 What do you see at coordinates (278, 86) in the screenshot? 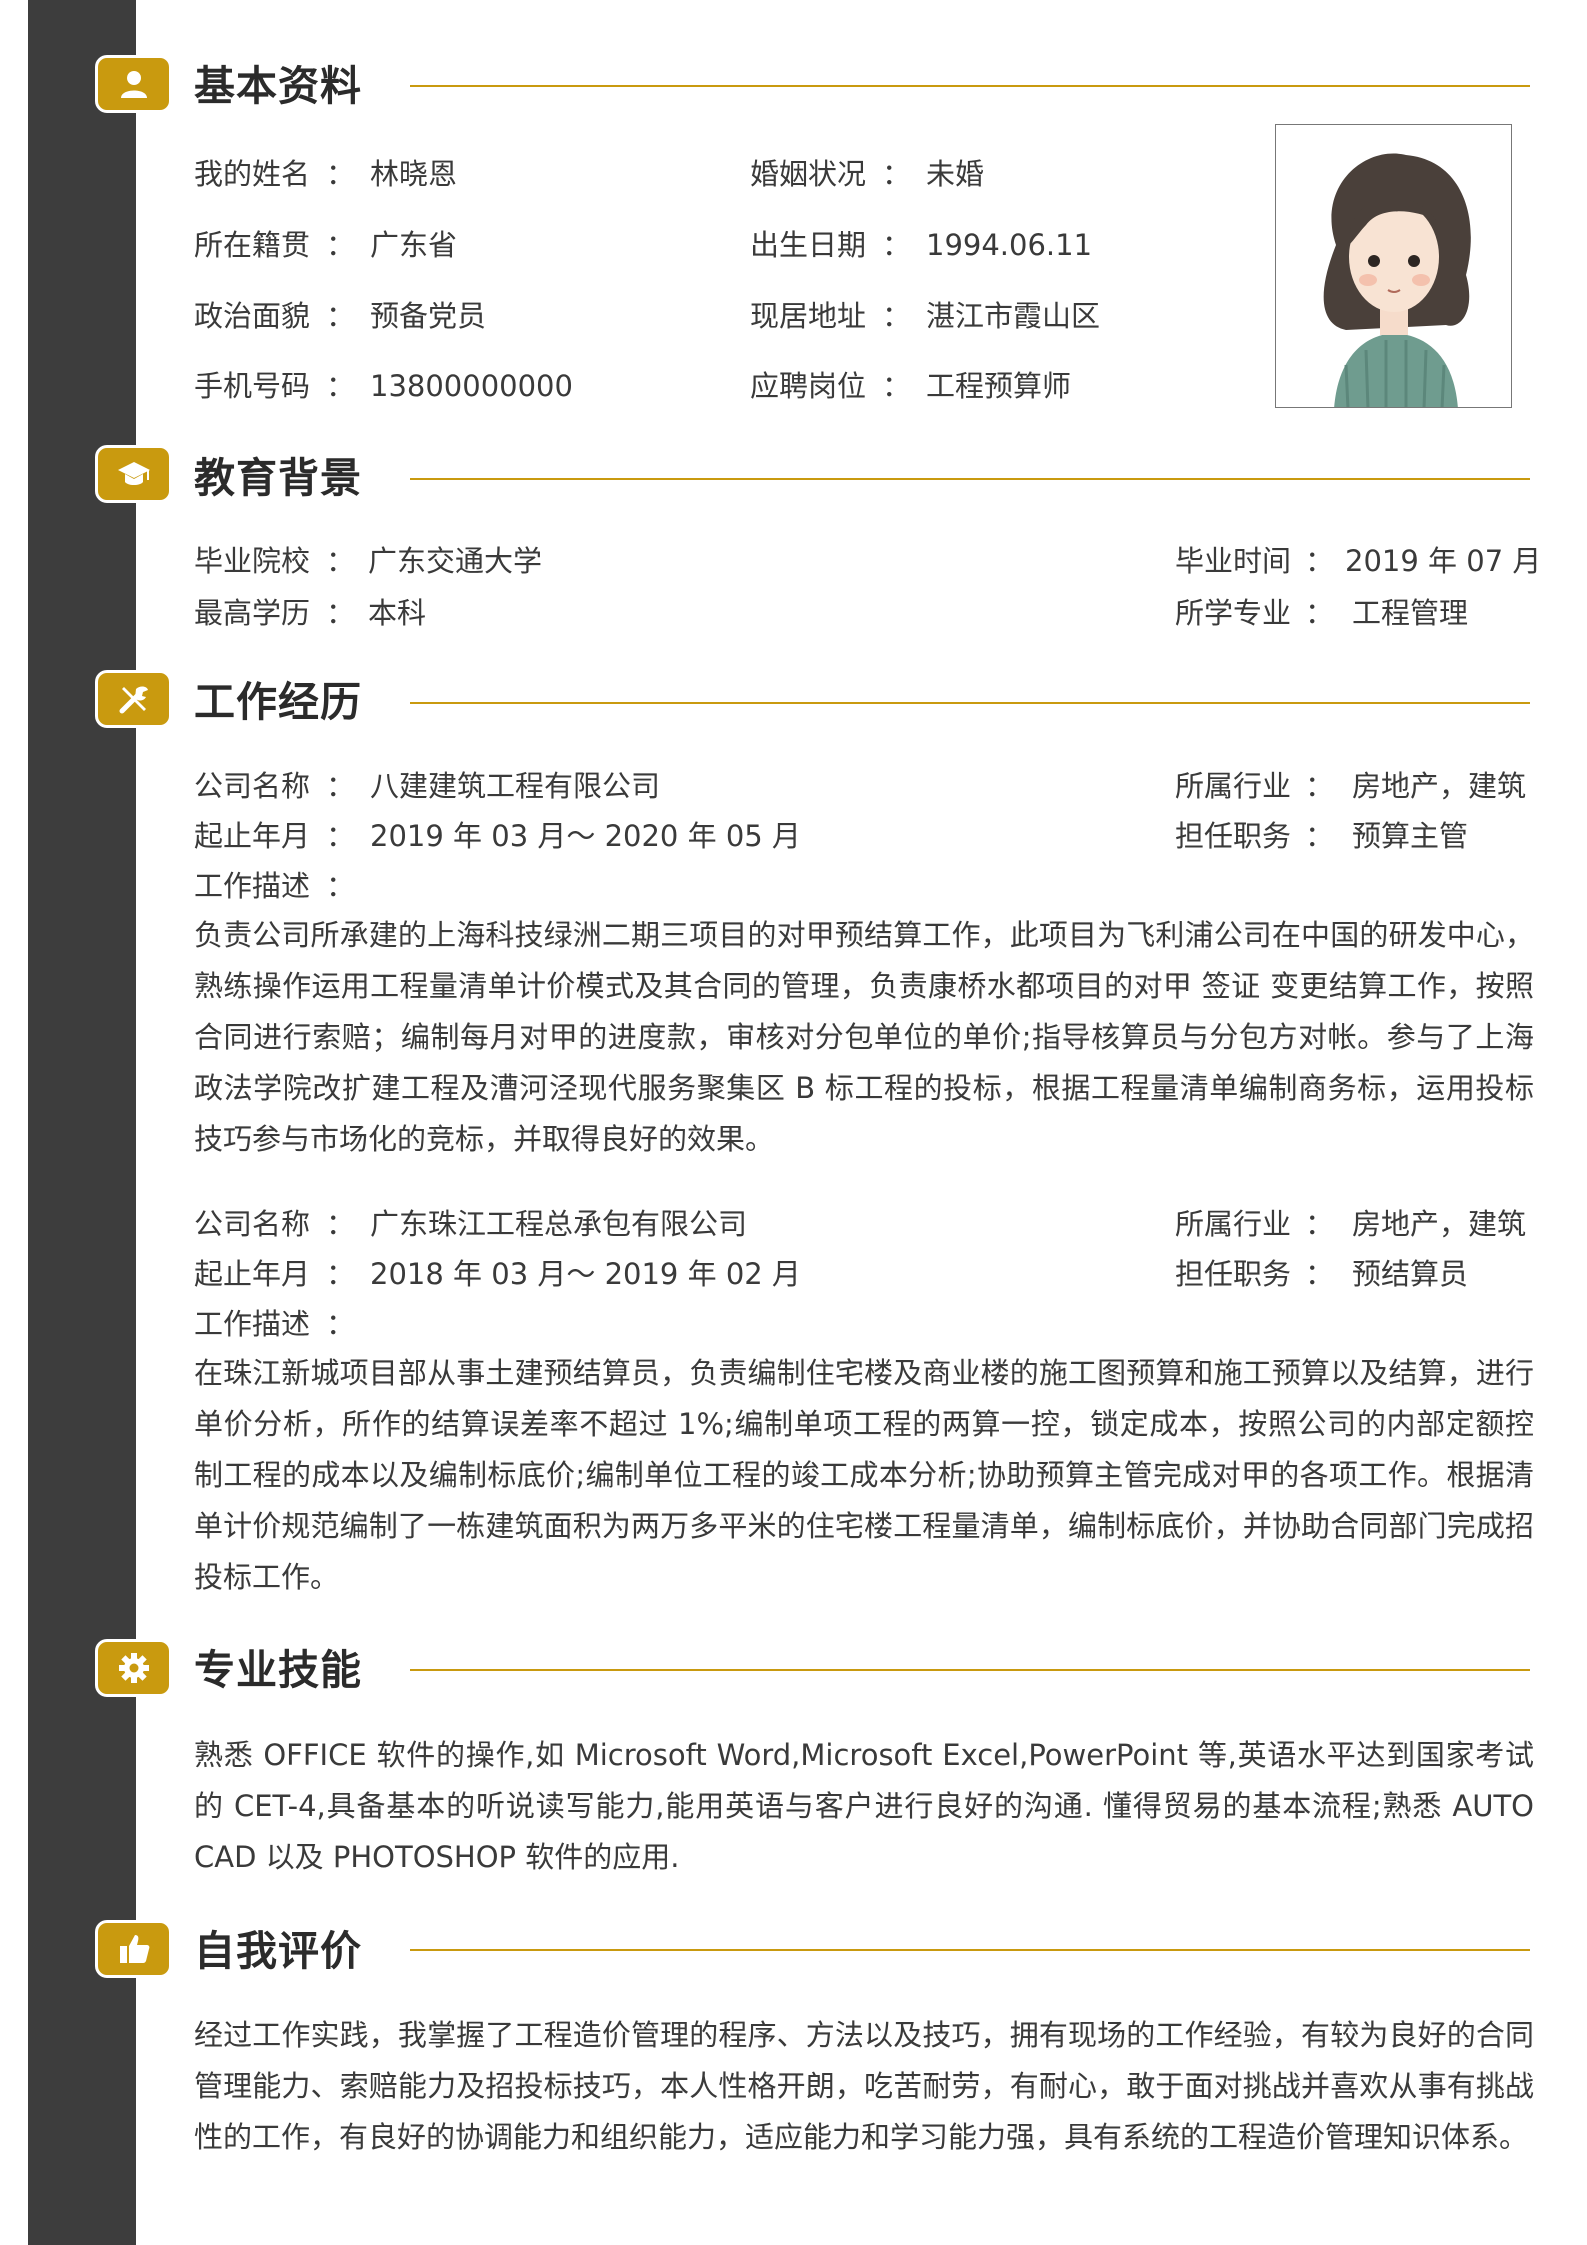
I see `section-title-basic: 基本资料` at bounding box center [278, 86].